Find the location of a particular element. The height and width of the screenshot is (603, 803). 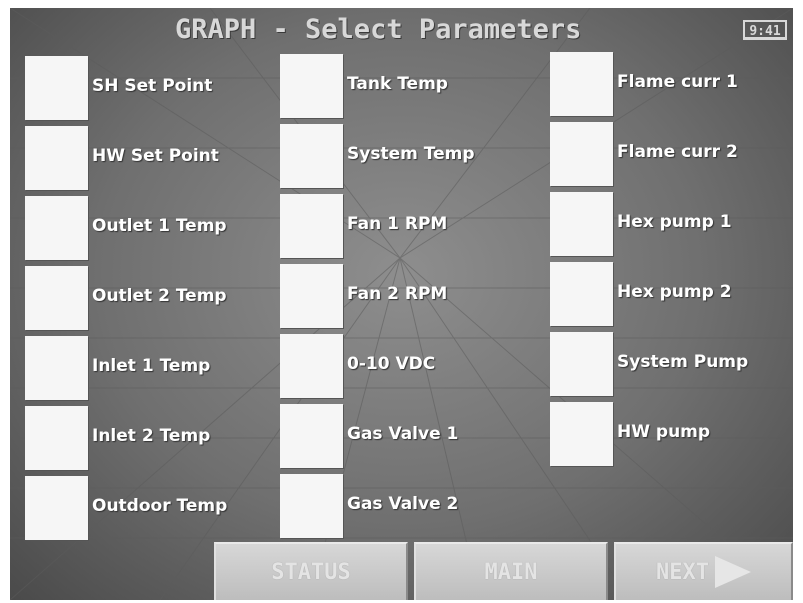

param-inlet-2-temp: Inlet 2 Temp is located at coordinates (117, 438).